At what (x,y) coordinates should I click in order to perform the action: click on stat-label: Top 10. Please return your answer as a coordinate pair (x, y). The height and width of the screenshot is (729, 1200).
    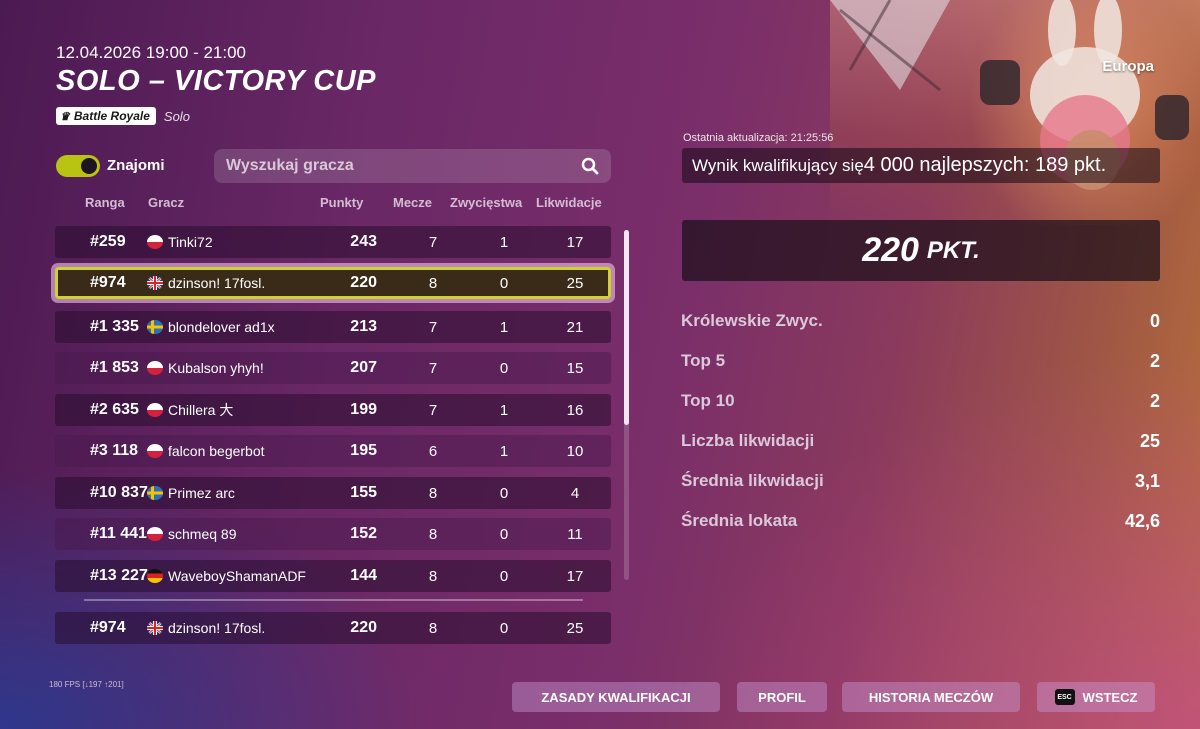
    Looking at the image, I should click on (708, 400).